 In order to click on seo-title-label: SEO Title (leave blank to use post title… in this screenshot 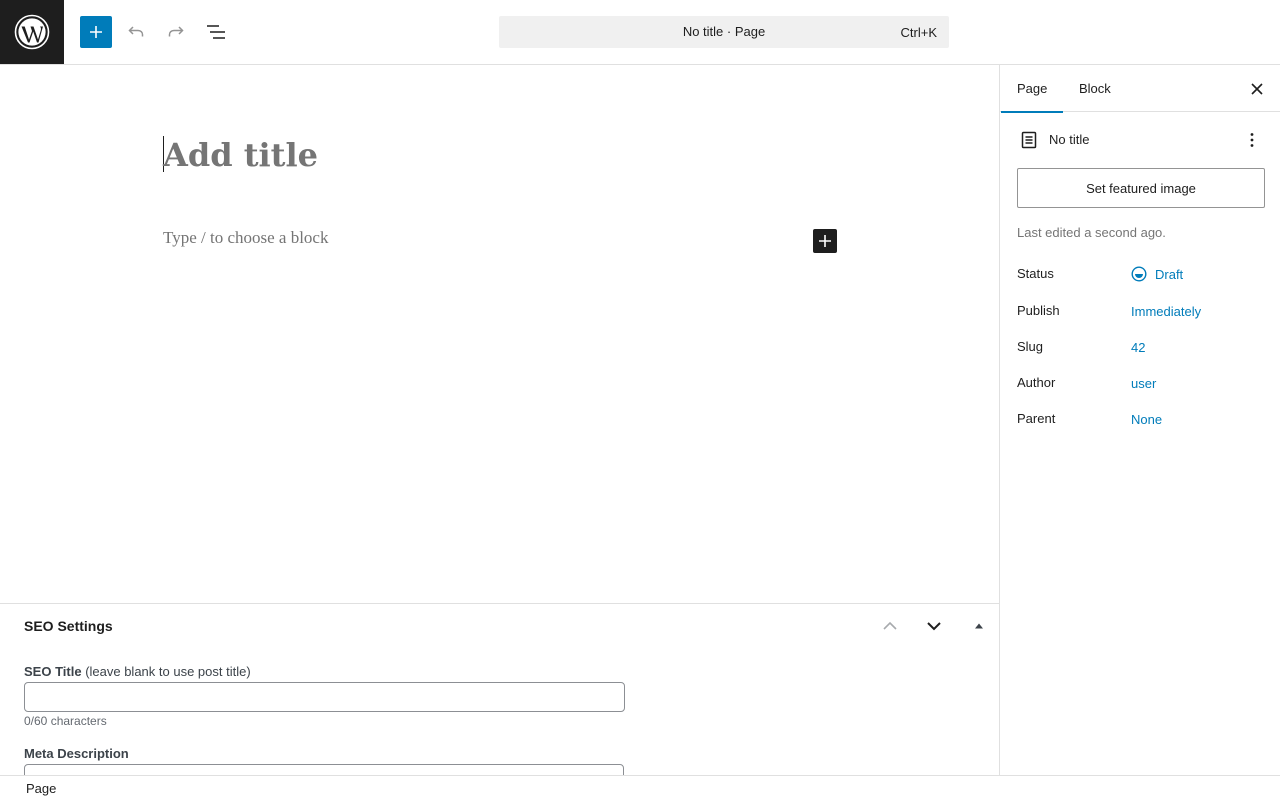, I will do `click(137, 671)`.